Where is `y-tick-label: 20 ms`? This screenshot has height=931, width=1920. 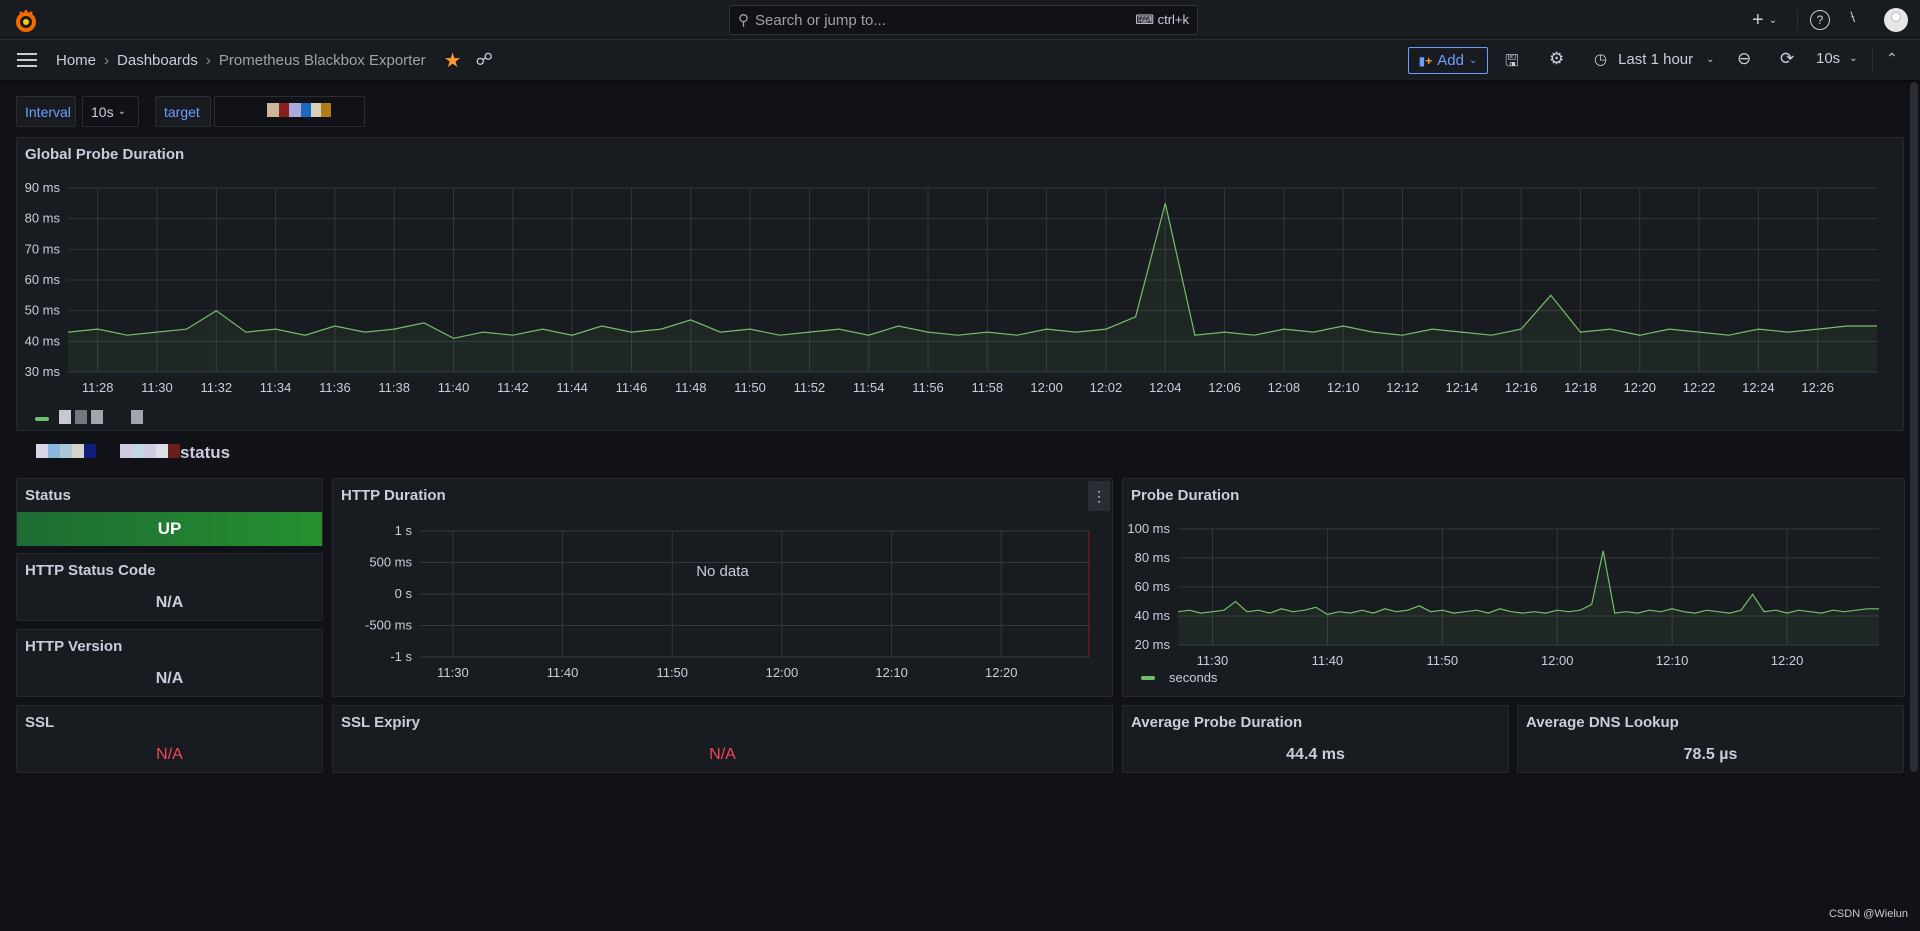
y-tick-label: 20 ms is located at coordinates (1153, 644).